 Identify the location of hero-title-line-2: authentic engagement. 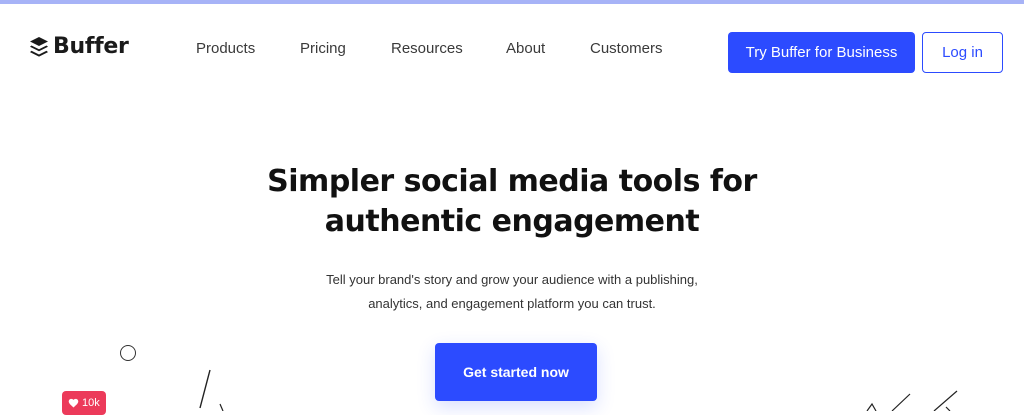
(512, 221).